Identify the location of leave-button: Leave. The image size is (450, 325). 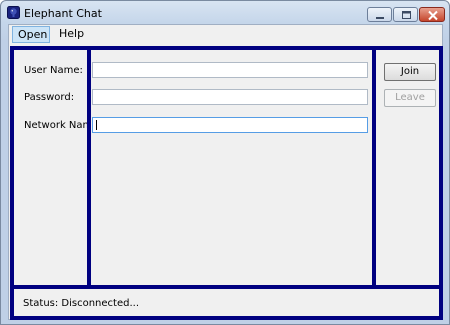
(410, 98).